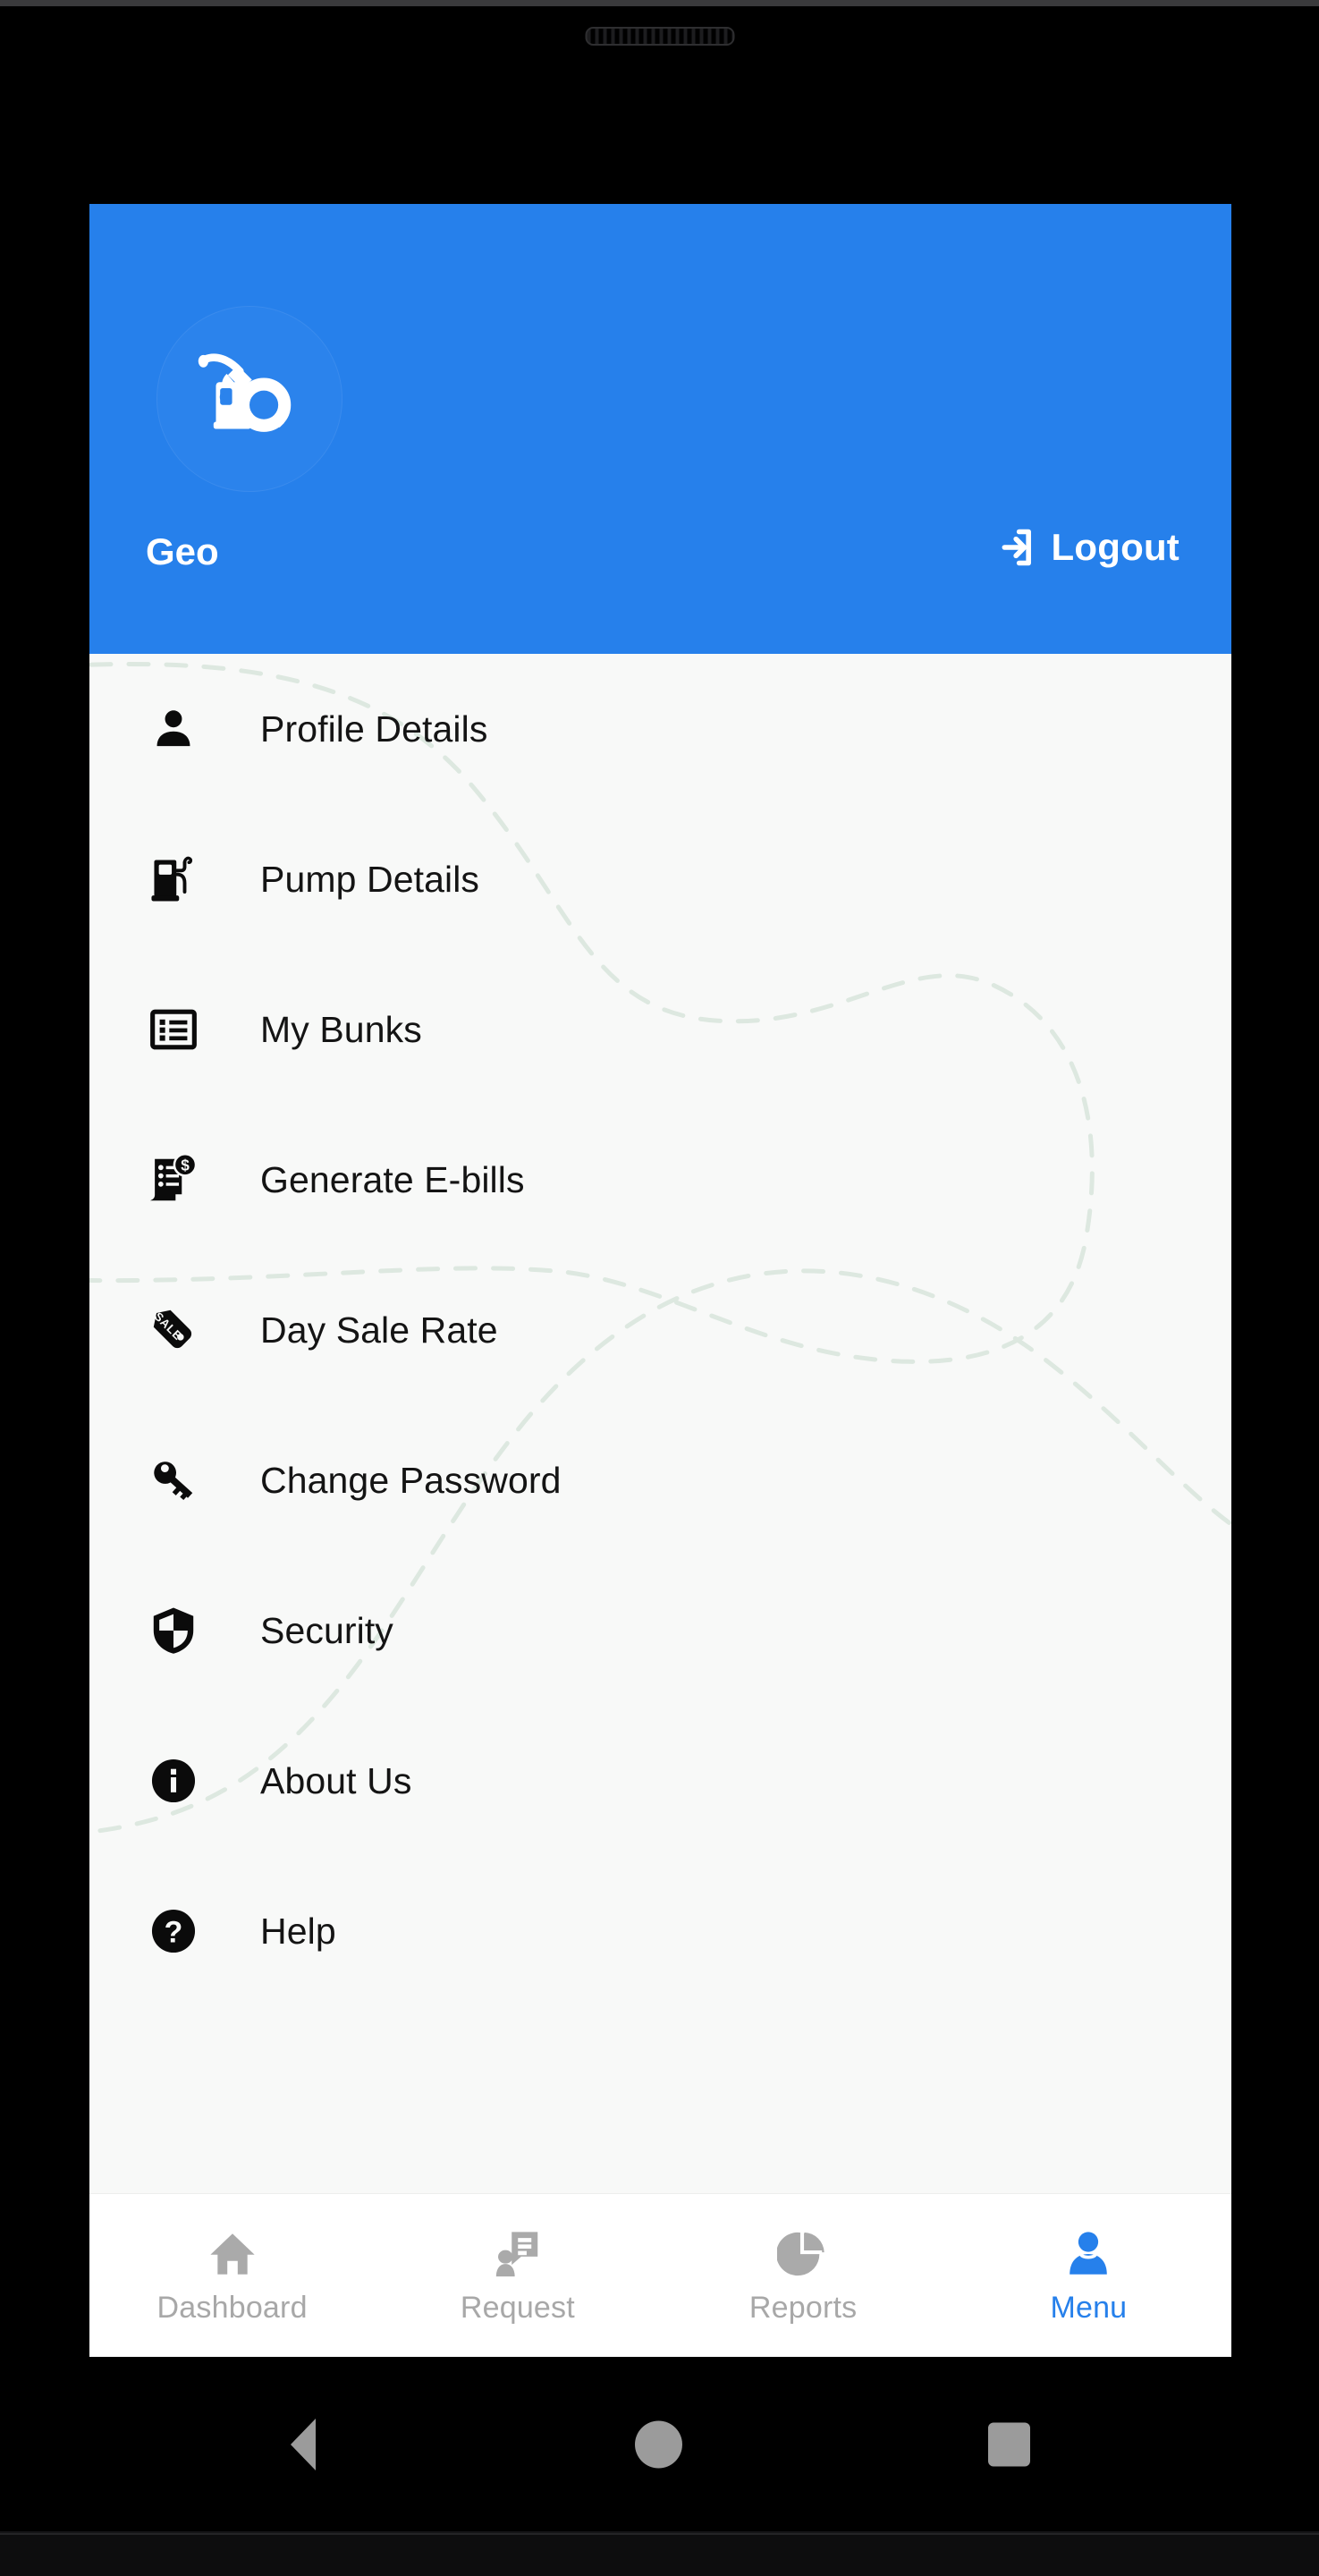 This screenshot has height=2576, width=1319. What do you see at coordinates (173, 1480) in the screenshot?
I see `key-icon` at bounding box center [173, 1480].